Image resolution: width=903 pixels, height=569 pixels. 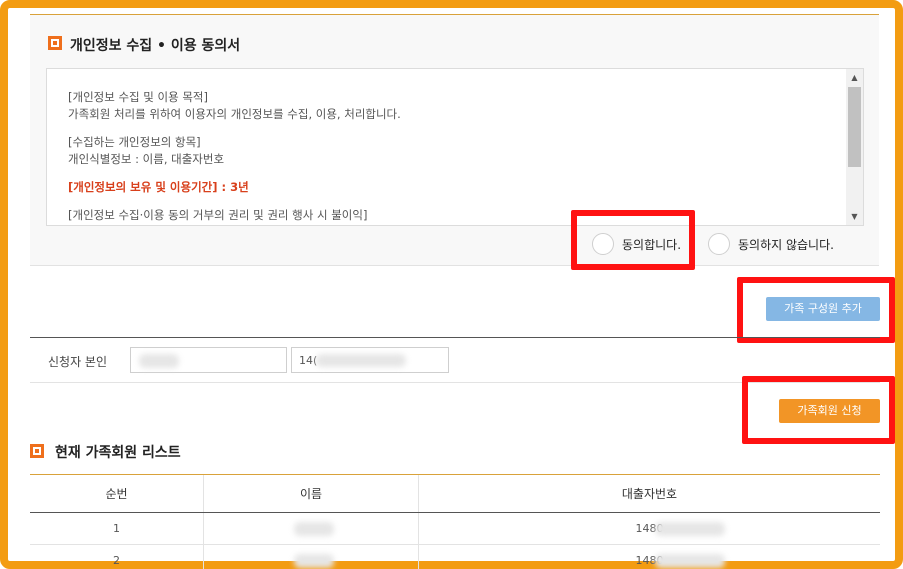 I want to click on cell-number: 2, so click(x=116, y=560).